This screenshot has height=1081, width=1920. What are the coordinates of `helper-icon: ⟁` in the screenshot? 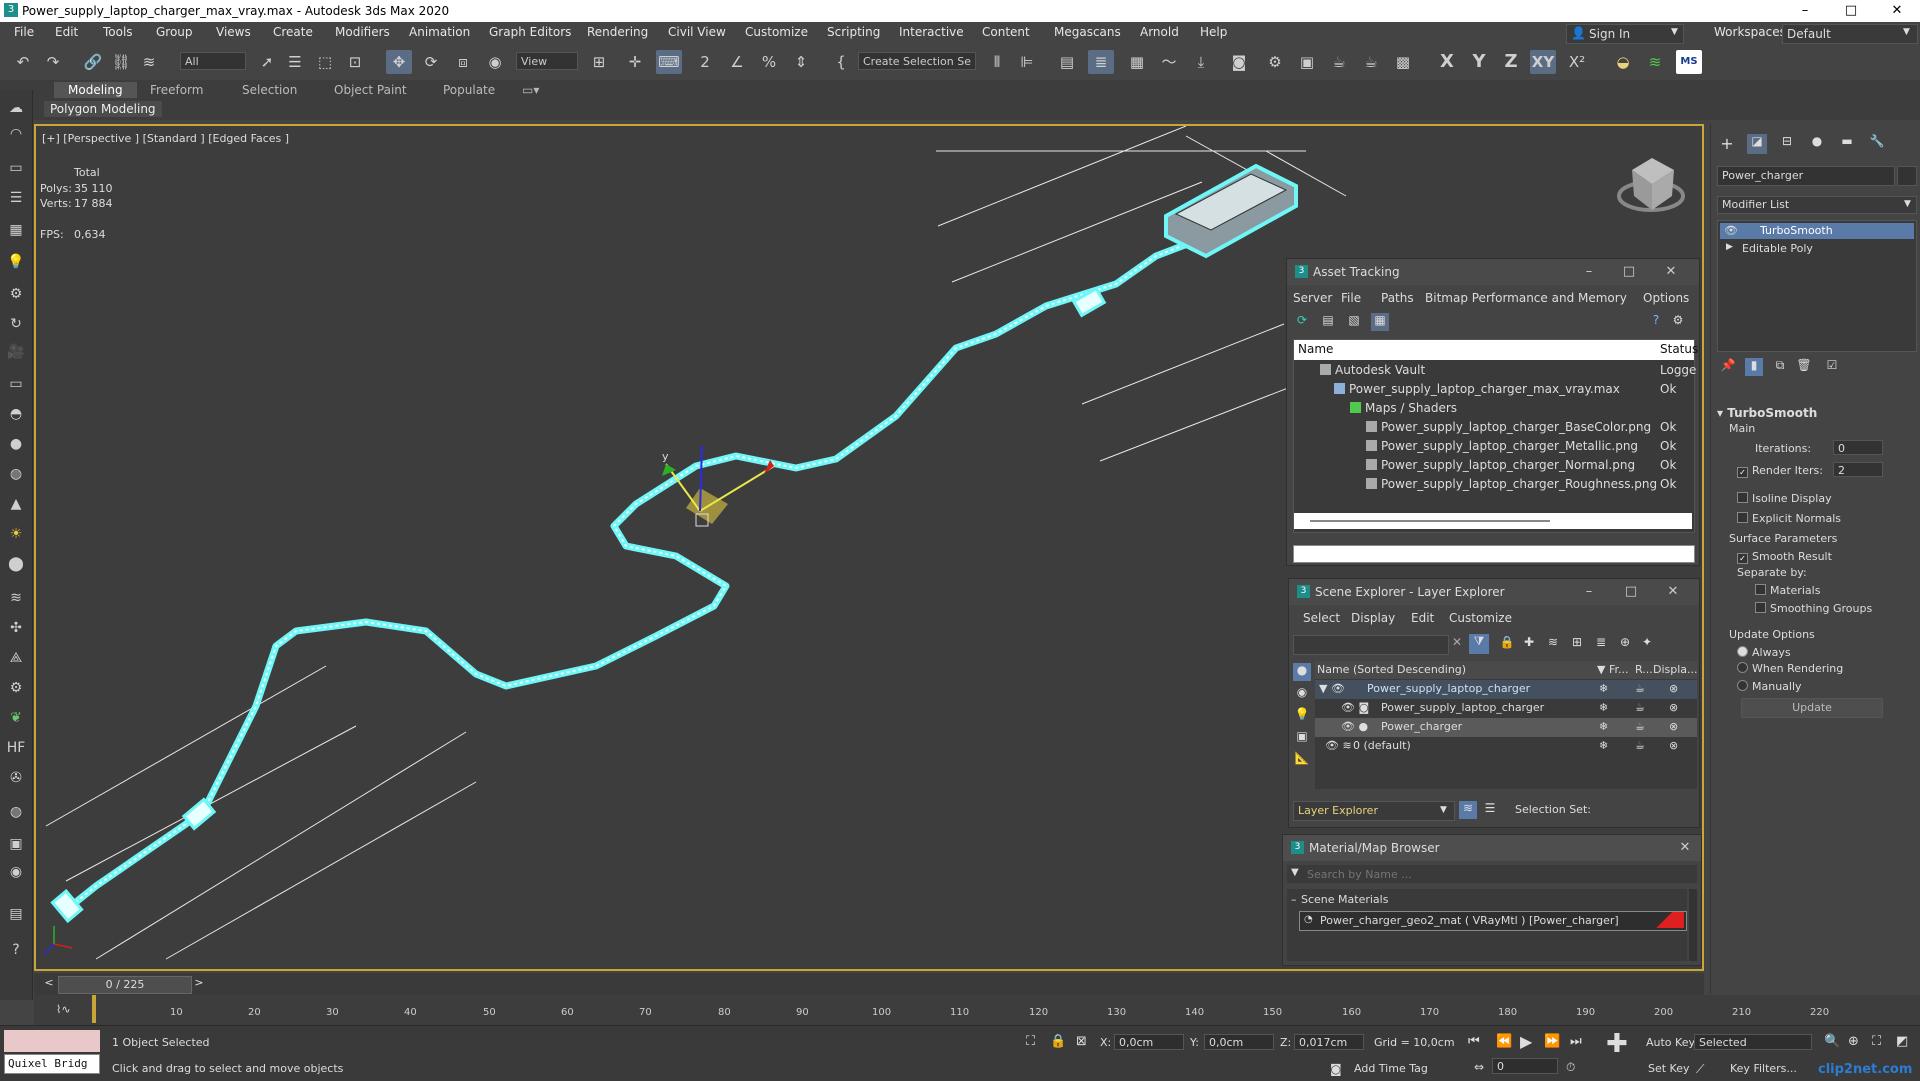 It's located at (16, 658).